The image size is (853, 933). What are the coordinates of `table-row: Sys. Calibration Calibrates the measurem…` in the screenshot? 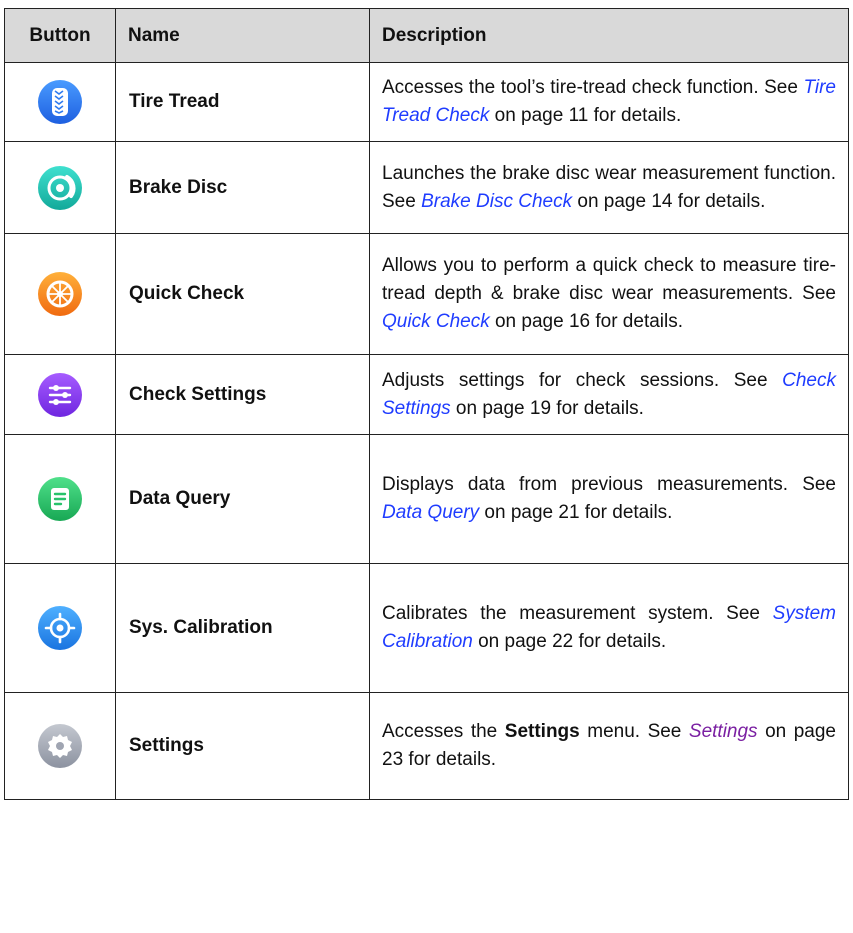 It's located at (426, 628).